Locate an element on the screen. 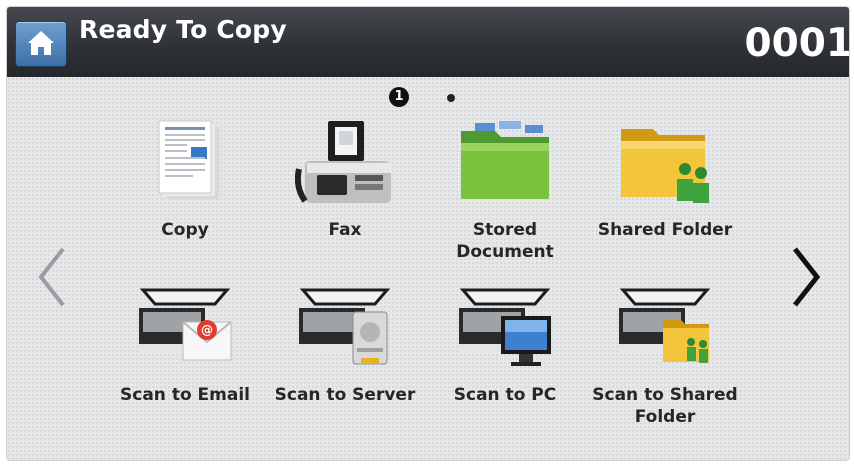 This screenshot has width=854, height=465. app-scan-to-pc: Scan to PC is located at coordinates (505, 357).